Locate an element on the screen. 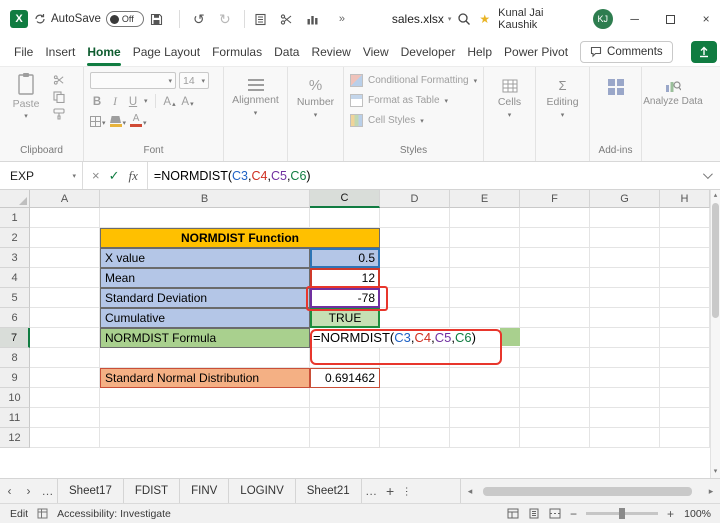 This screenshot has height=523, width=720. row-header-4: 4 is located at coordinates (15, 278).